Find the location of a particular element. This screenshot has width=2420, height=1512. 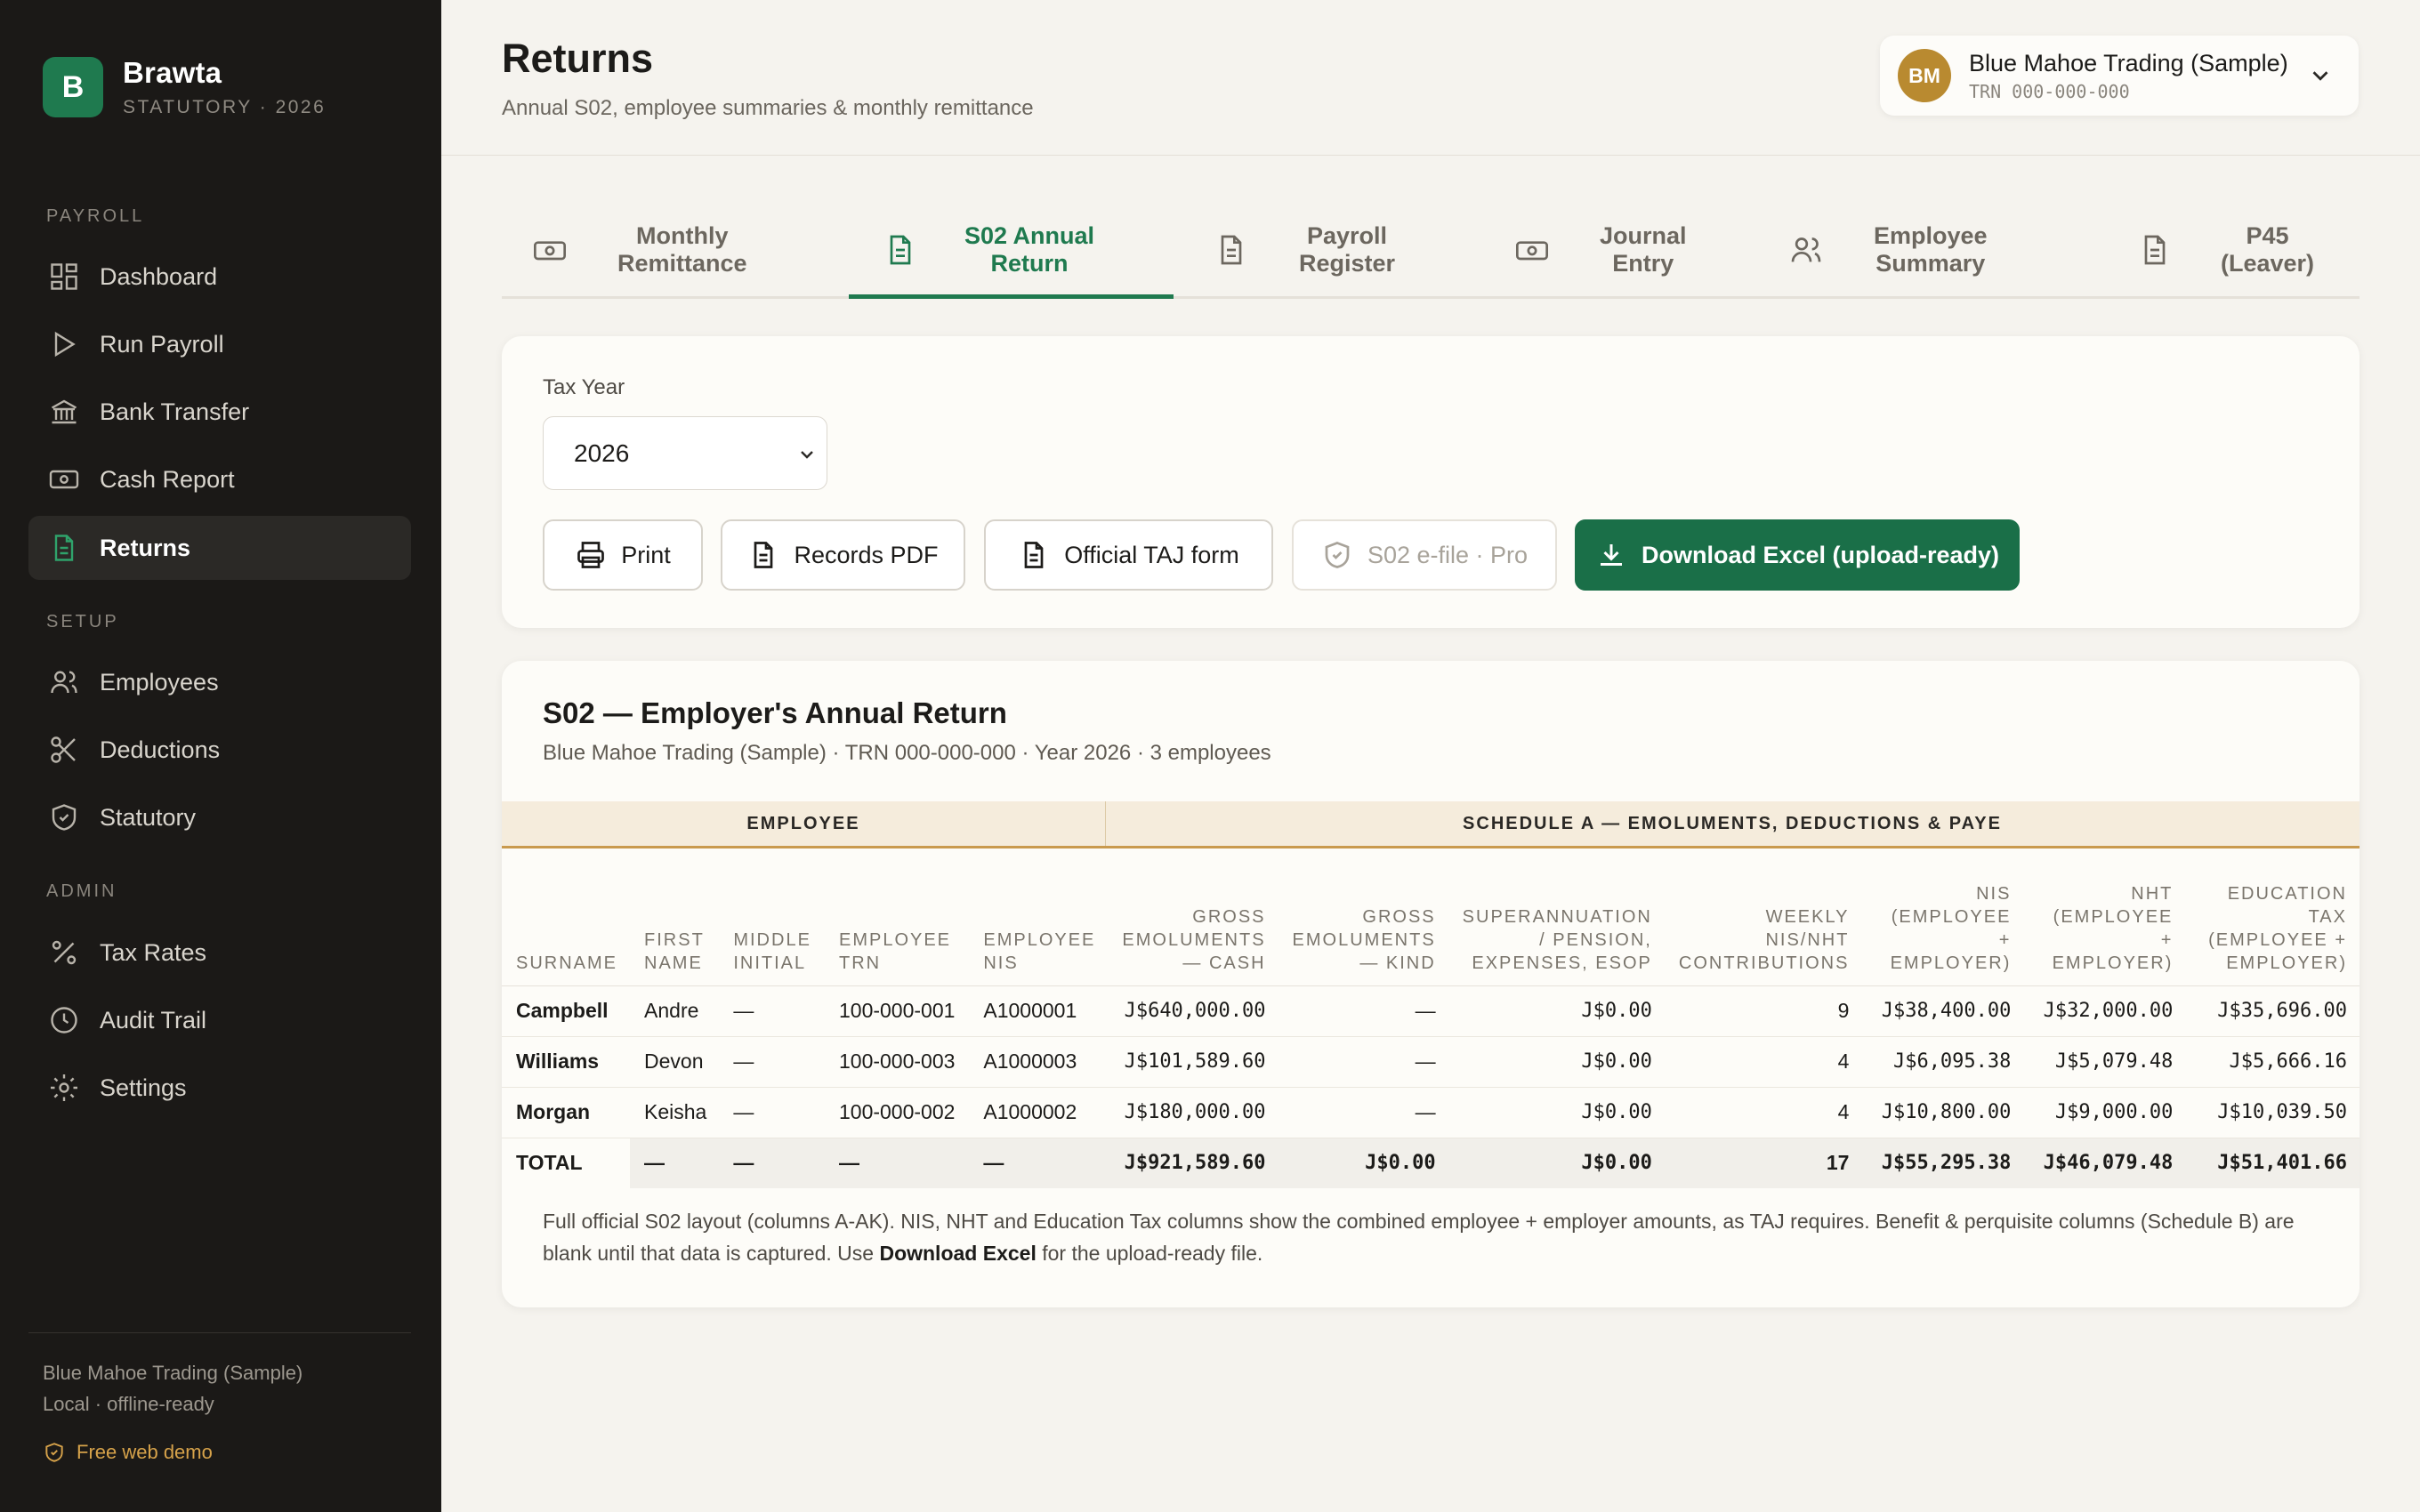

footer-status: Local · offline-ready is located at coordinates (128, 1404).